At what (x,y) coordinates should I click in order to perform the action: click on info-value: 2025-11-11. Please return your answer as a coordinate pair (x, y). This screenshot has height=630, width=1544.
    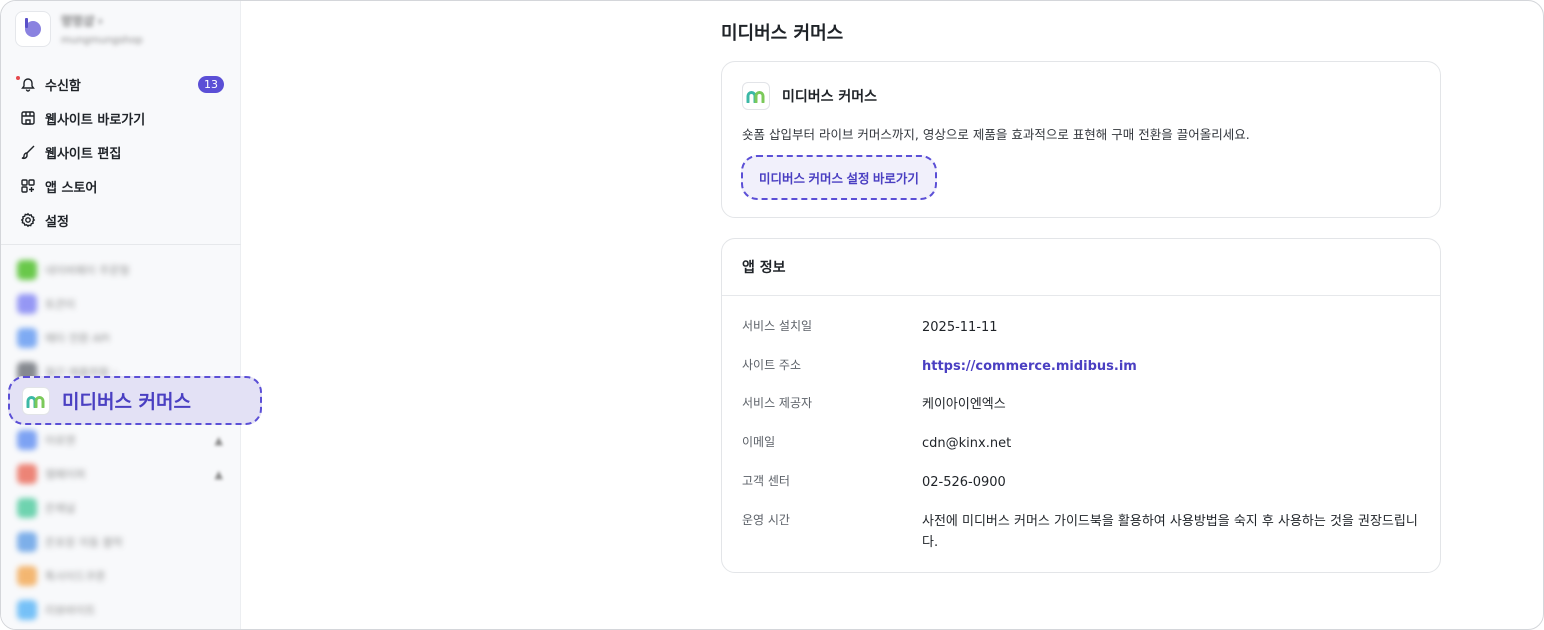
    Looking at the image, I should click on (960, 327).